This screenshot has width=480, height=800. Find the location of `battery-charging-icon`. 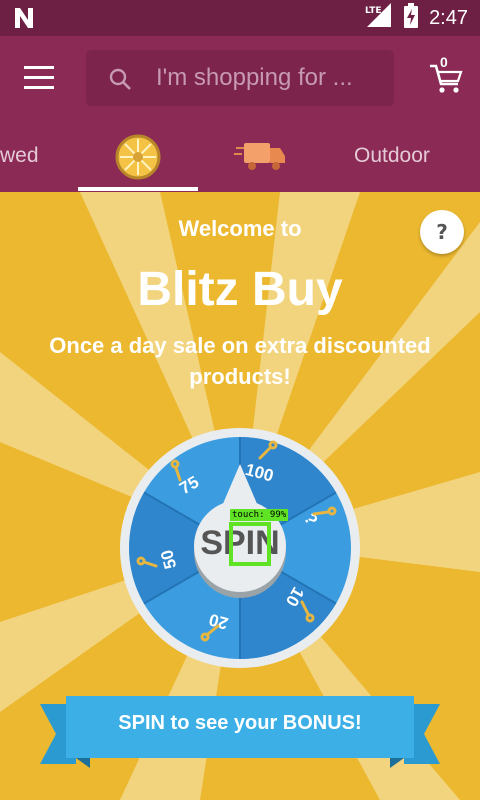

battery-charging-icon is located at coordinates (411, 18).